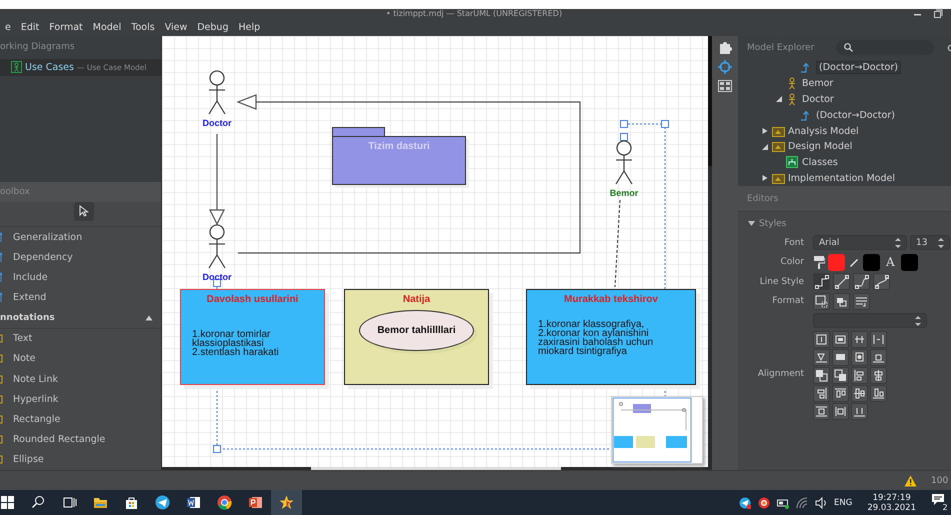 The image size is (951, 515). What do you see at coordinates (725, 47) in the screenshot?
I see `puzzle-icon` at bounding box center [725, 47].